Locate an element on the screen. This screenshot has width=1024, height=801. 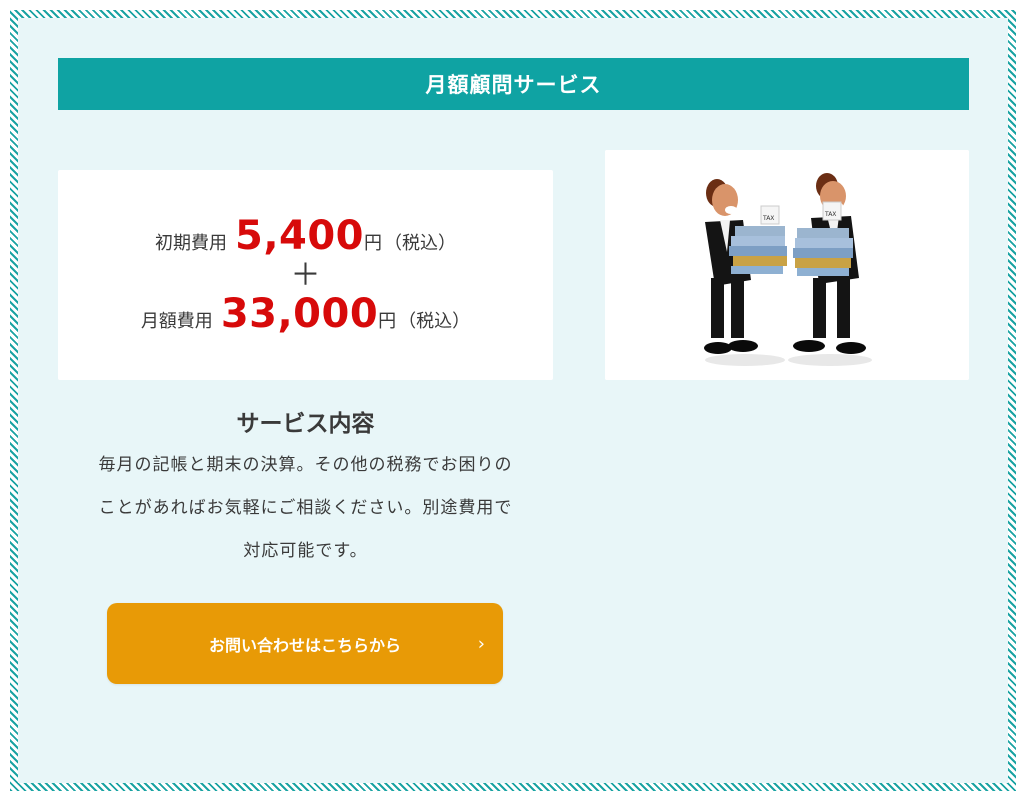
initial-fee-tax-note: （税込） is located at coordinates (420, 243).